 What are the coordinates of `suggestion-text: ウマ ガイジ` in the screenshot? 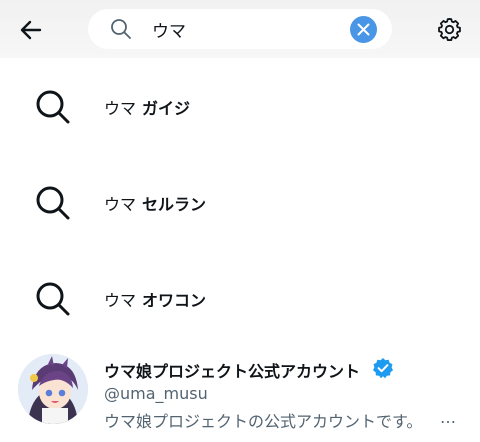 It's located at (147, 107).